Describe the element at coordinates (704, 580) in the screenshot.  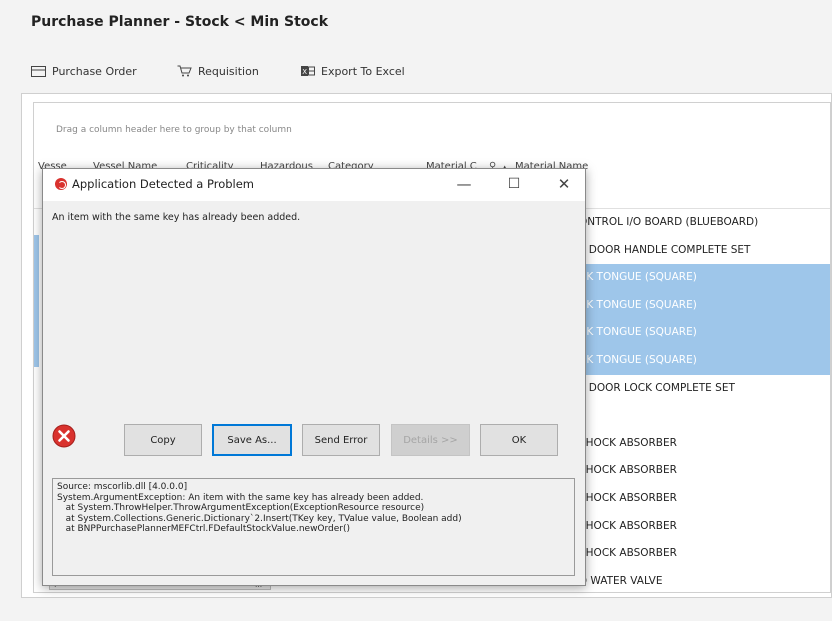
I see `table-row: D WATER VALVE` at that location.